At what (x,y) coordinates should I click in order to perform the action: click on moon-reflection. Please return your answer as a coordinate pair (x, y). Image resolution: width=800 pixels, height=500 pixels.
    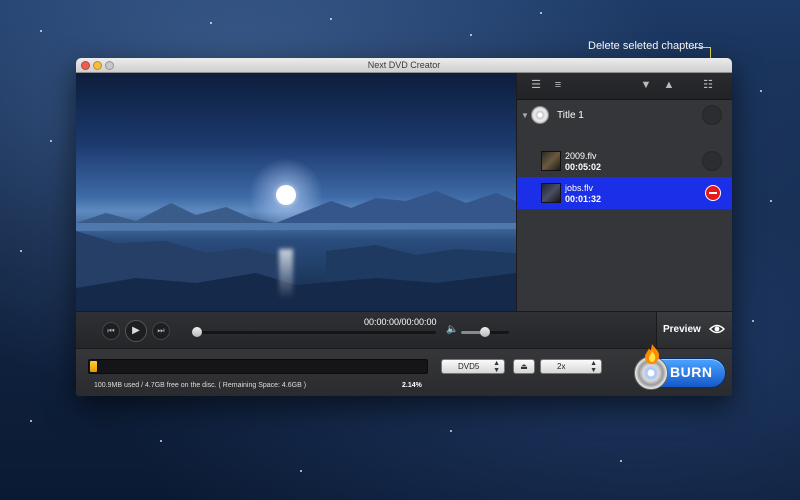
    Looking at the image, I should click on (286, 274).